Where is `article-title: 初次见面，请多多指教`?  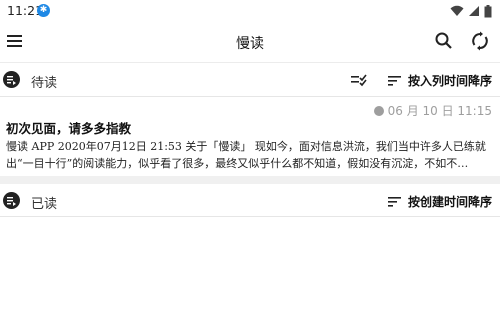 article-title: 初次见面，请多多指教 is located at coordinates (69, 128).